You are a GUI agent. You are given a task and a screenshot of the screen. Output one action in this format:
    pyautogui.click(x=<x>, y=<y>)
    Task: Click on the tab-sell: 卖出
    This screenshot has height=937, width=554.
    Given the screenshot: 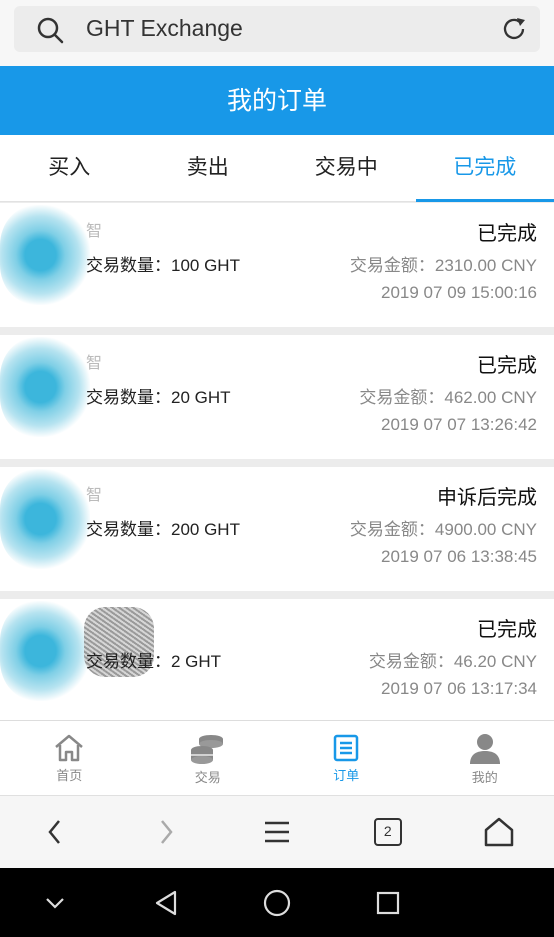 What is the action you would take?
    pyautogui.click(x=208, y=168)
    